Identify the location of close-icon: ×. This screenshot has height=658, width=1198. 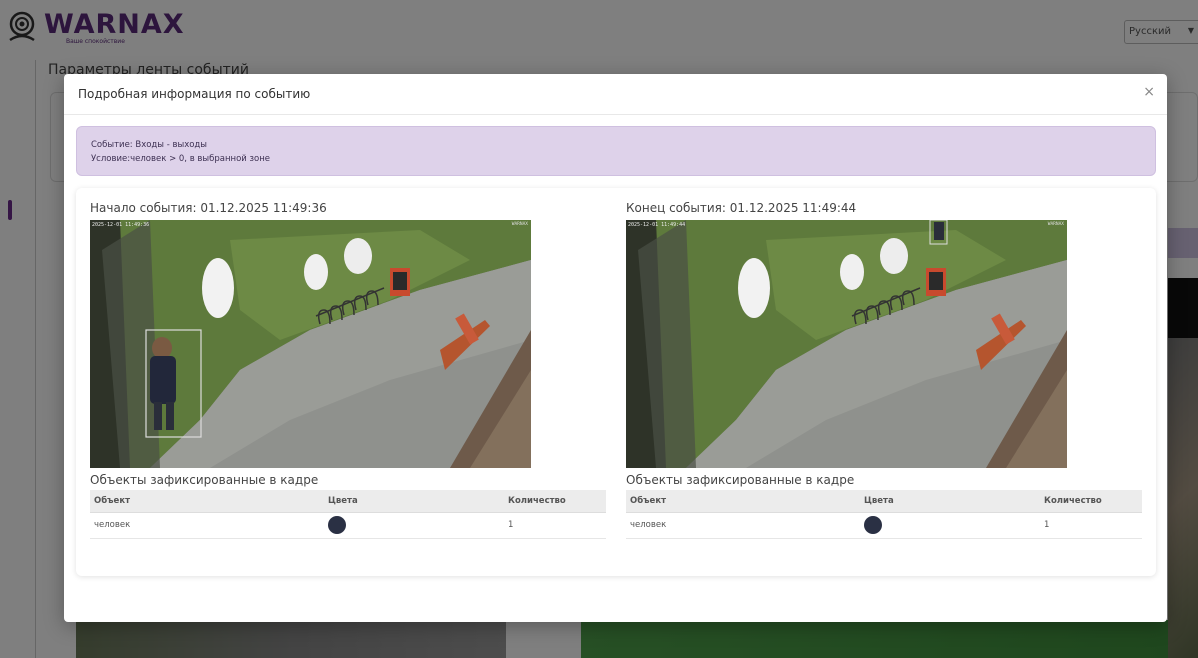
(1149, 92).